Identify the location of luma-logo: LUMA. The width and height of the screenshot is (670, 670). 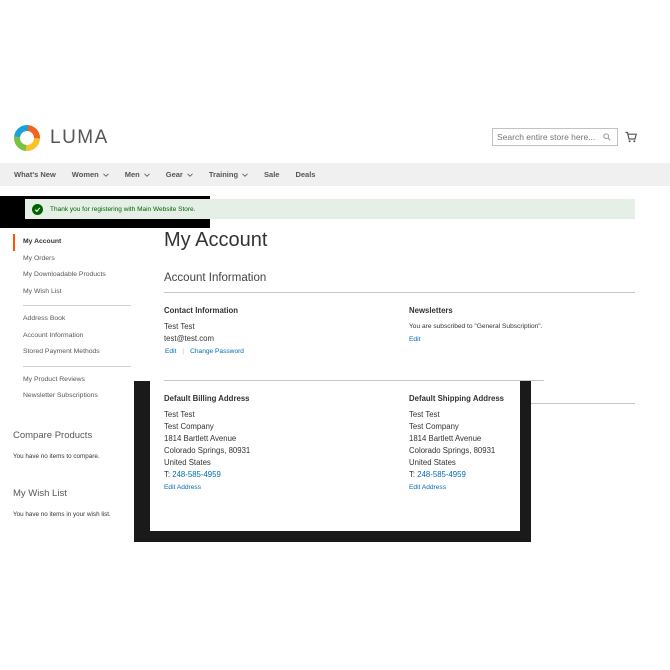
(61, 138).